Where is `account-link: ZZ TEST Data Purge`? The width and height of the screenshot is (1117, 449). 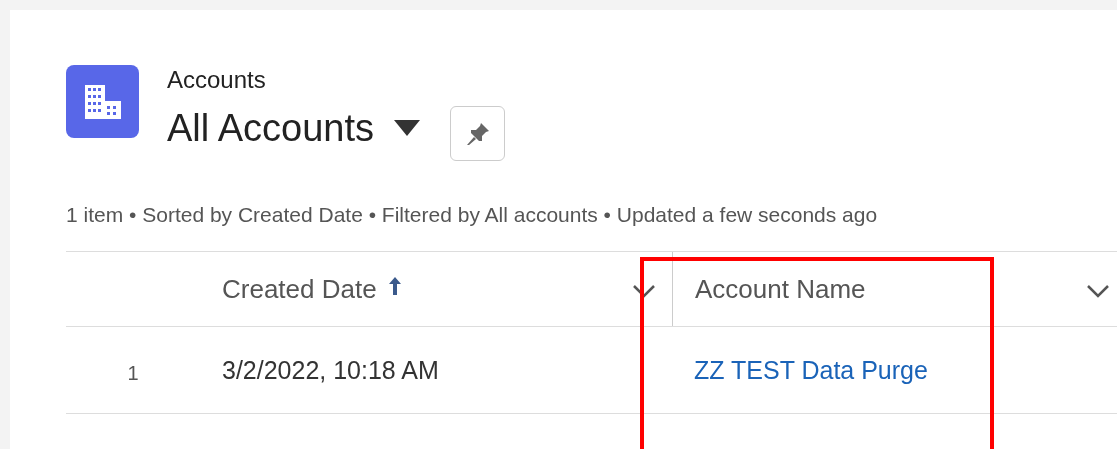
account-link: ZZ TEST Data Purge is located at coordinates (811, 370).